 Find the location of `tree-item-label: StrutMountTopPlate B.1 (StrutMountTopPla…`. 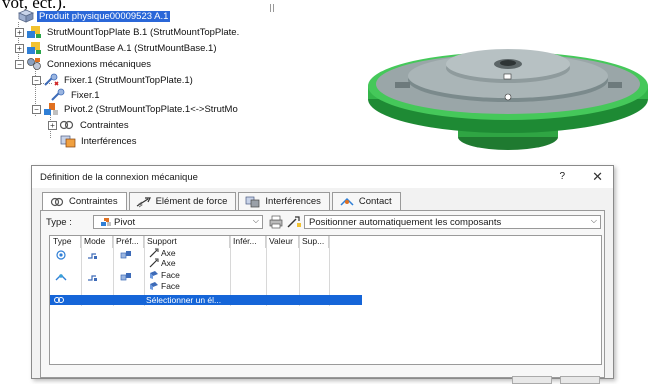

tree-item-label: StrutMountTopPlate B.1 (StrutMountTopPla… is located at coordinates (143, 32).